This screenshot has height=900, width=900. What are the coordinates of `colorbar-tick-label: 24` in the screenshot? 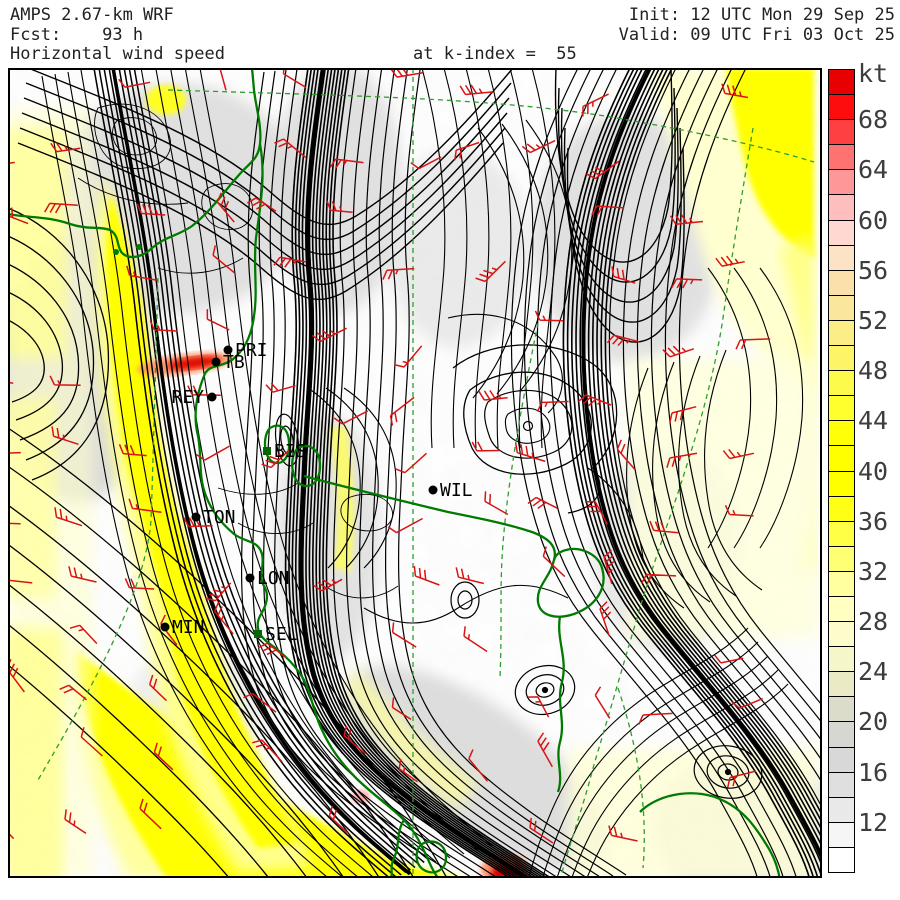 It's located at (873, 672).